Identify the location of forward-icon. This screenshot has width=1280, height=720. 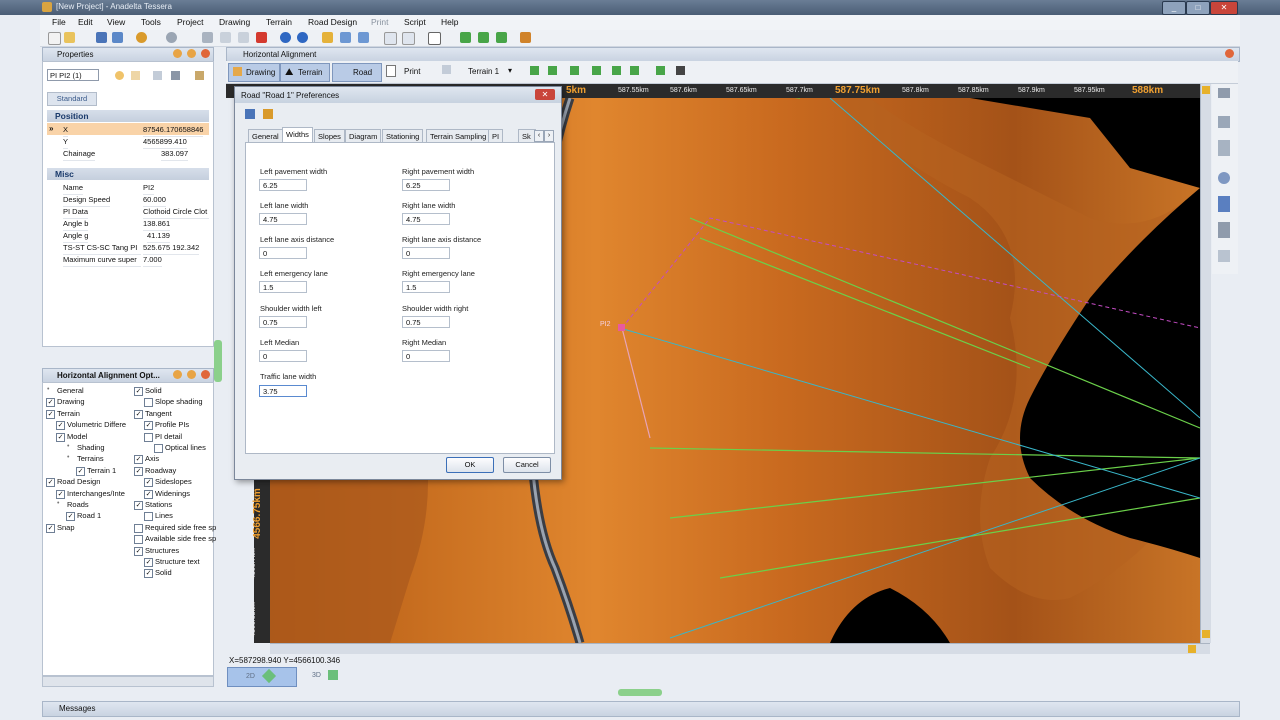
(302, 37).